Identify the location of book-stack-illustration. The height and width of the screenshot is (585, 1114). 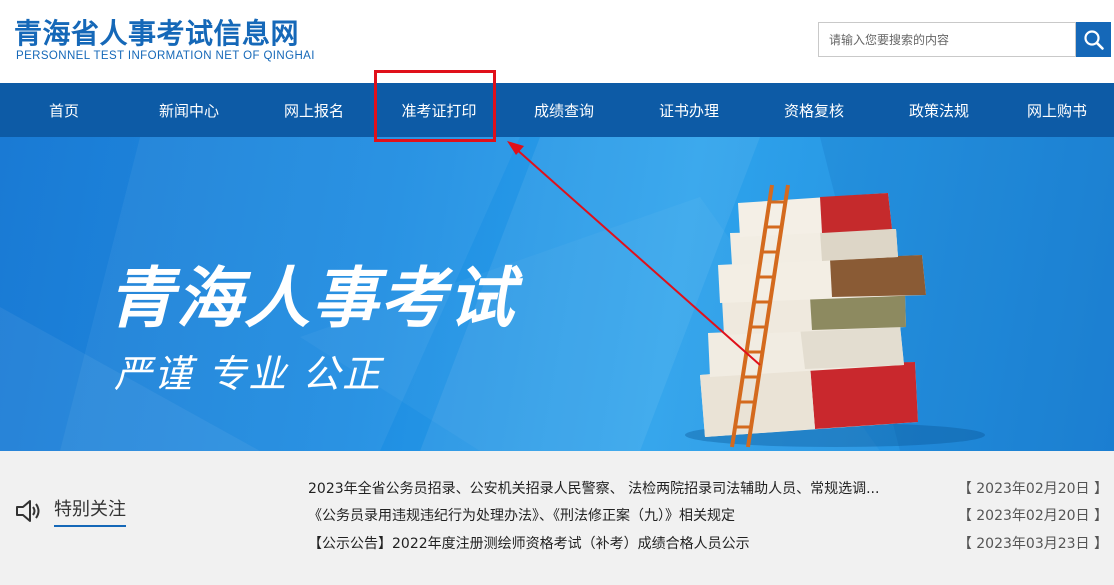
(835, 316).